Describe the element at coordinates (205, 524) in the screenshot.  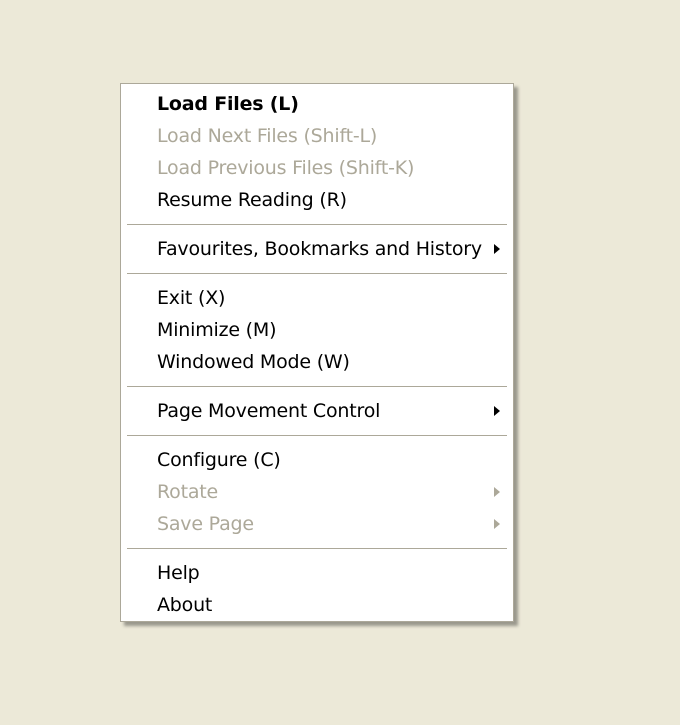
I see `menu-item-save-page-label: Save Page` at that location.